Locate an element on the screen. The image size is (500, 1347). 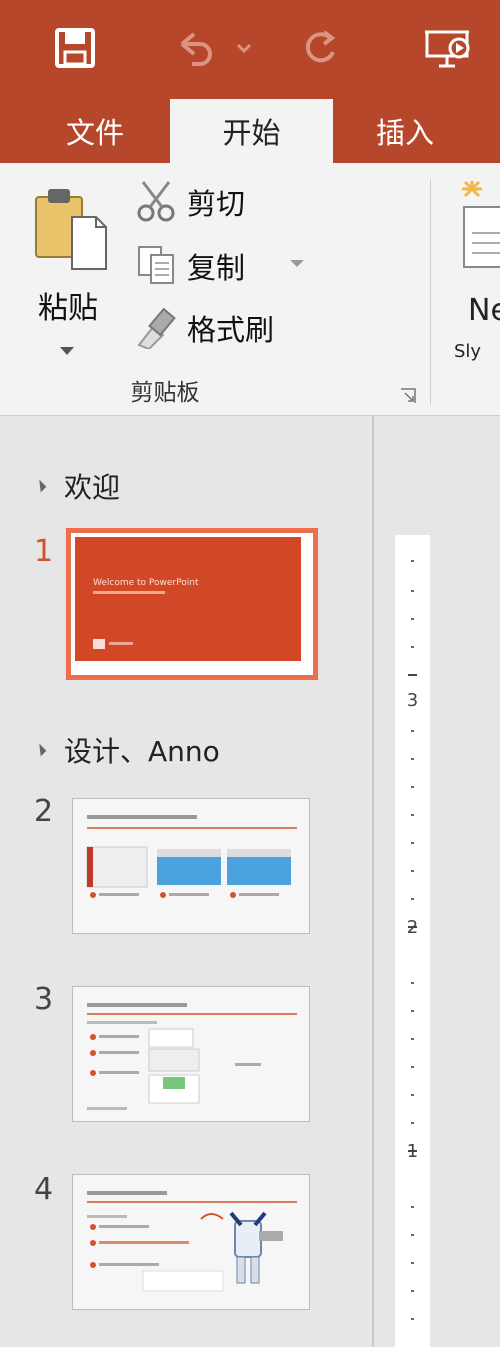
cut-label: 剪切 is located at coordinates (216, 204).